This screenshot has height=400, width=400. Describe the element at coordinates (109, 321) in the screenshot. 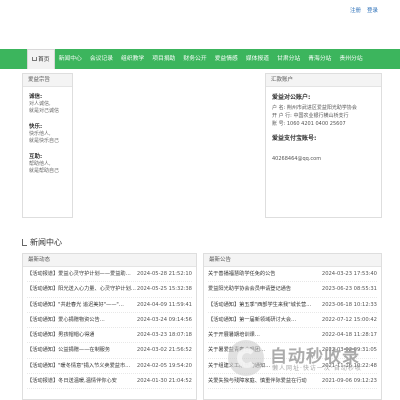

I see `news-row: 【活动通知】爱心捐赠物资公告… 2024-03-24 09:14:56` at that location.